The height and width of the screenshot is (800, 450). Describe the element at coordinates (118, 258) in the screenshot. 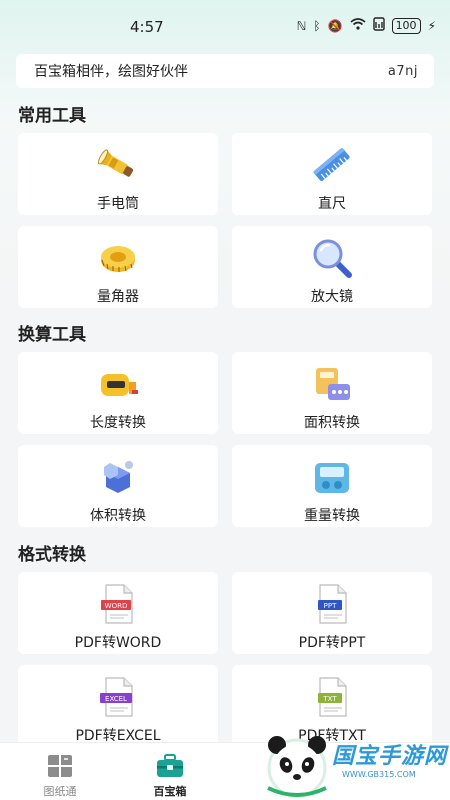

I see `tape-measure-icon` at that location.